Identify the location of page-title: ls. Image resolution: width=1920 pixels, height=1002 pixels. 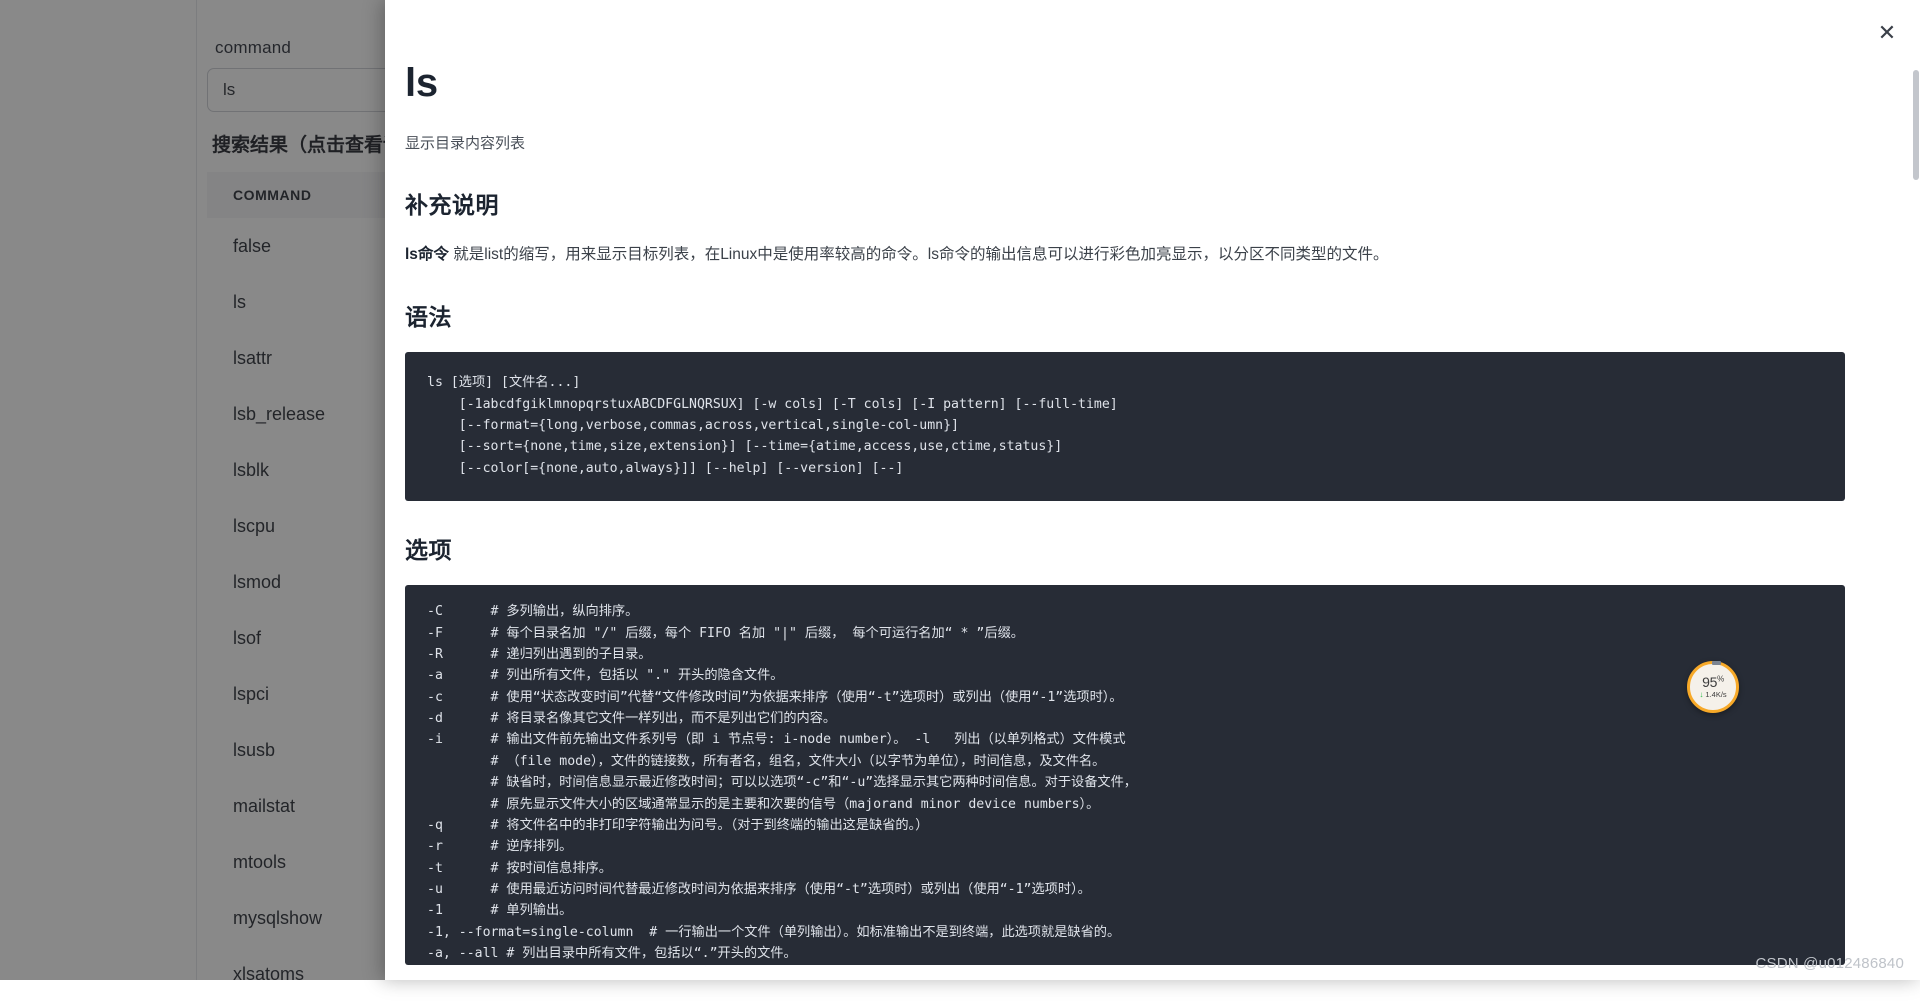
(1125, 83).